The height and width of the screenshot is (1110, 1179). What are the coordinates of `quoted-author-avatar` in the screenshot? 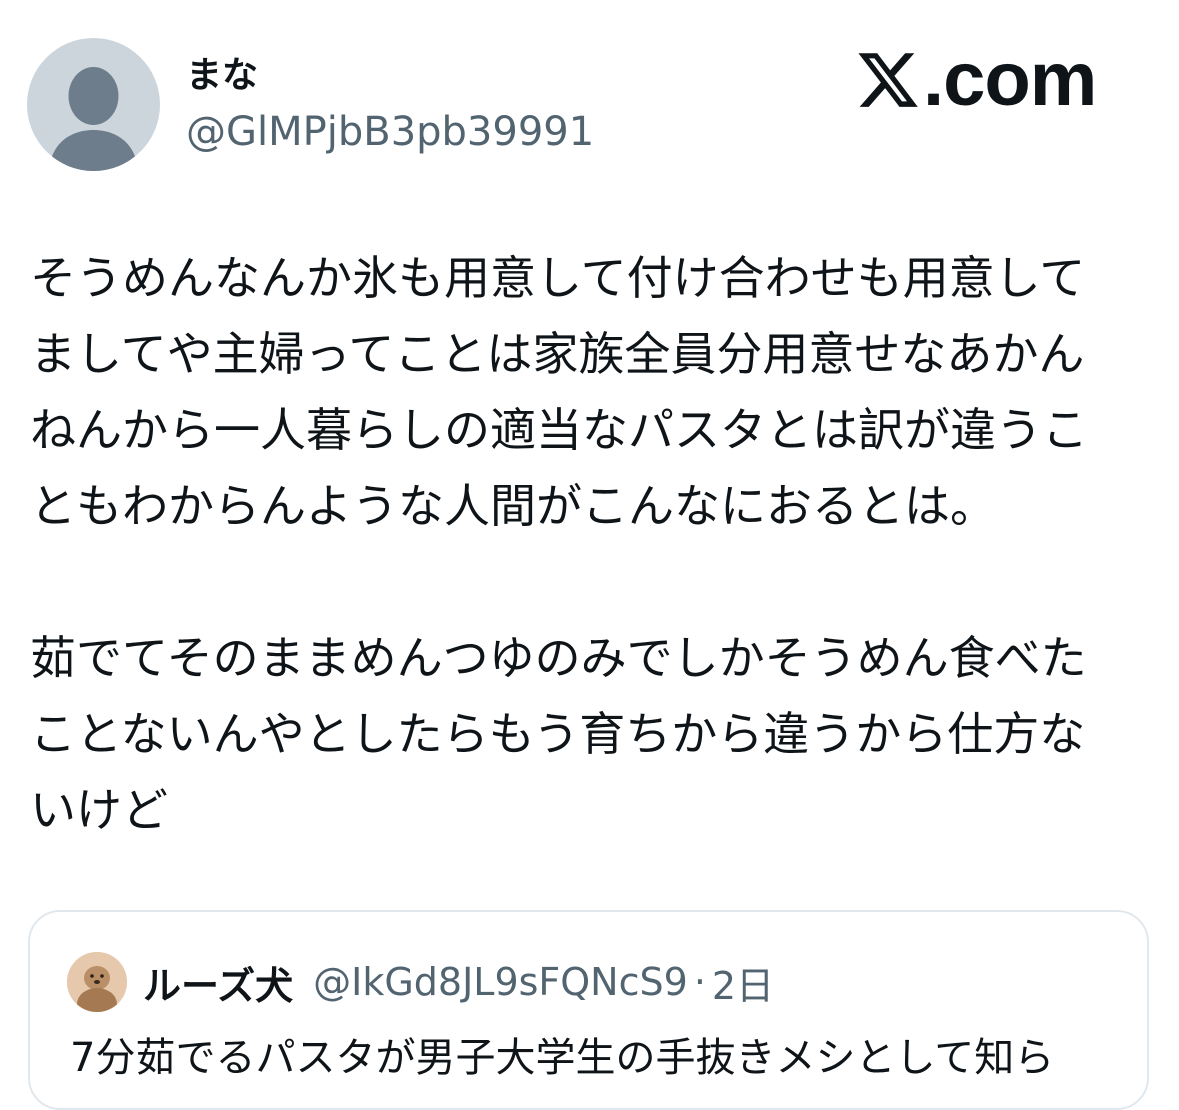 It's located at (97, 982).